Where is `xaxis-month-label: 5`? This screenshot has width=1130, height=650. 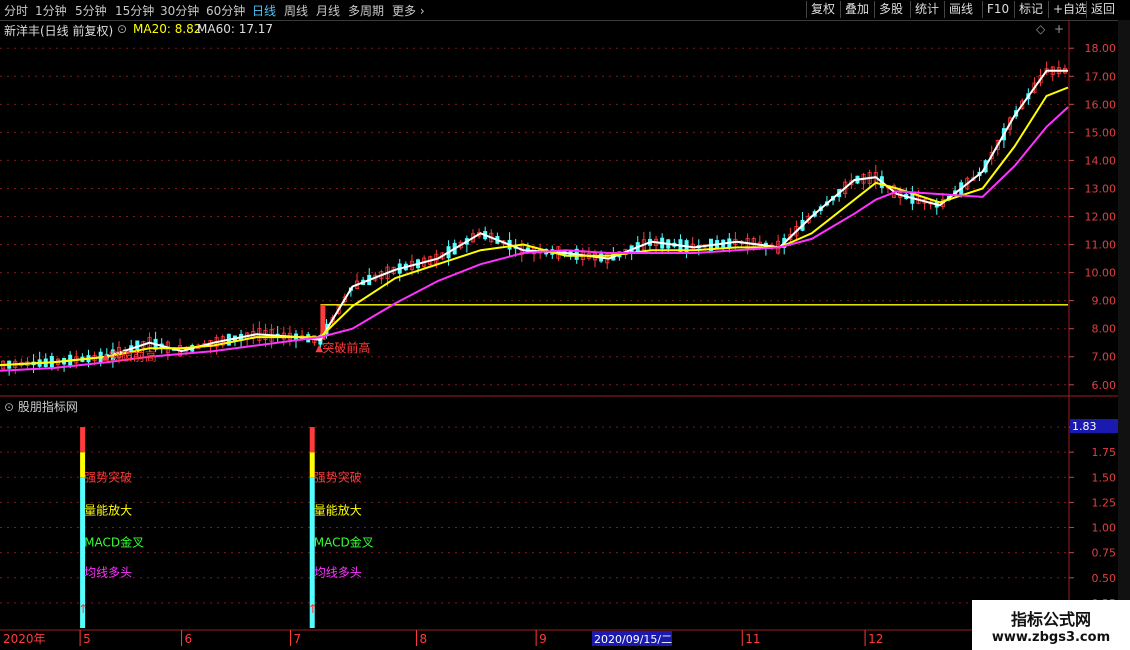
xaxis-month-label: 5 is located at coordinates (87, 639).